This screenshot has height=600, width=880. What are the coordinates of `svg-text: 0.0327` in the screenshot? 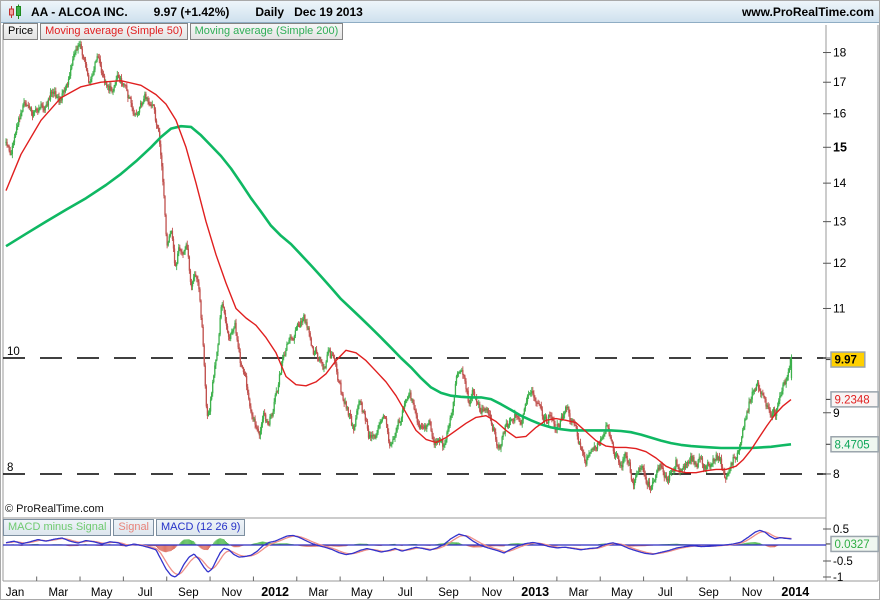 It's located at (852, 545).